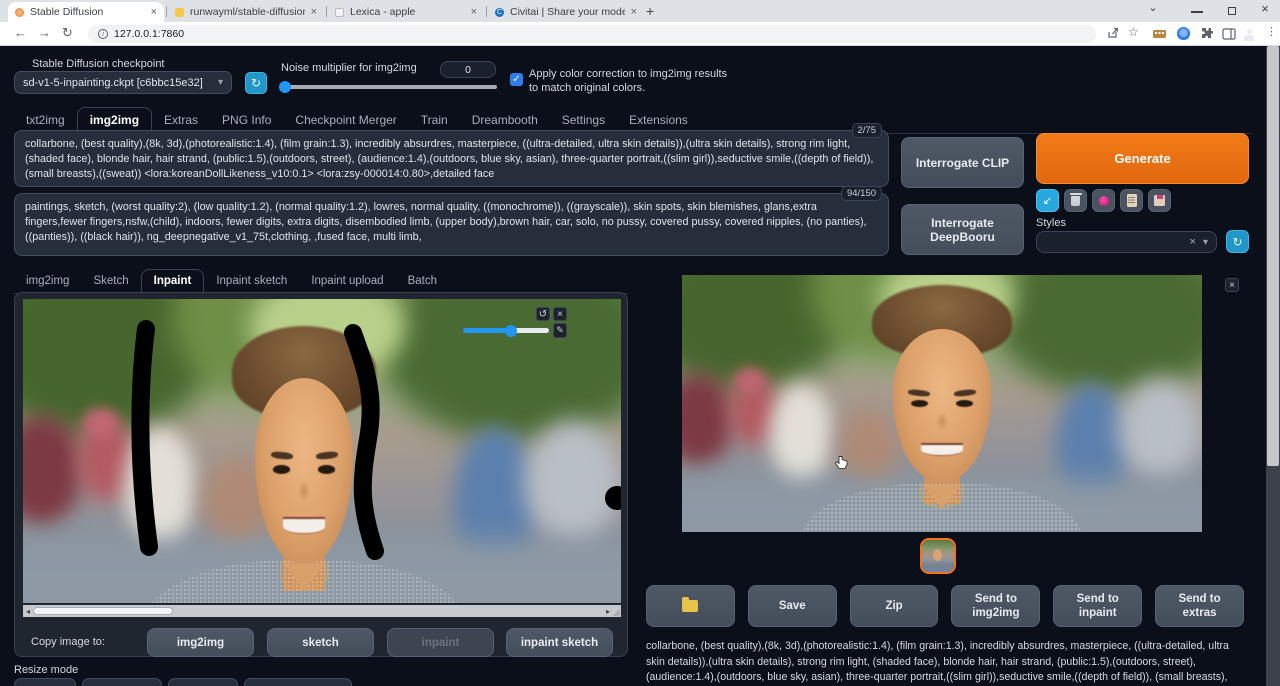  Describe the element at coordinates (285, 87) in the screenshot. I see `slider-handle` at that location.